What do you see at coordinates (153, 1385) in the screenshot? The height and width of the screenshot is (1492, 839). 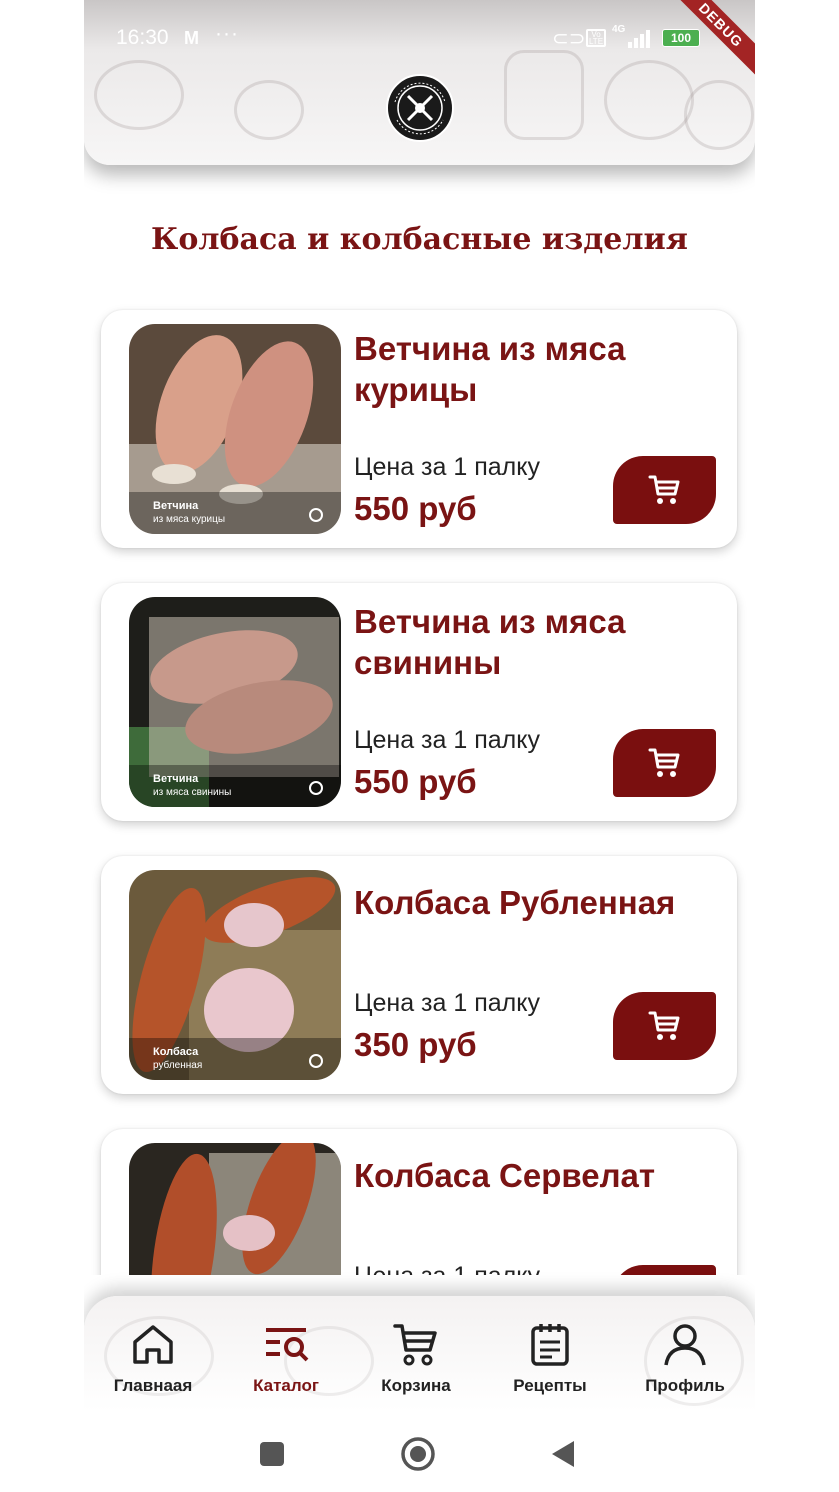 I see `nav-label-home: Главнаая` at bounding box center [153, 1385].